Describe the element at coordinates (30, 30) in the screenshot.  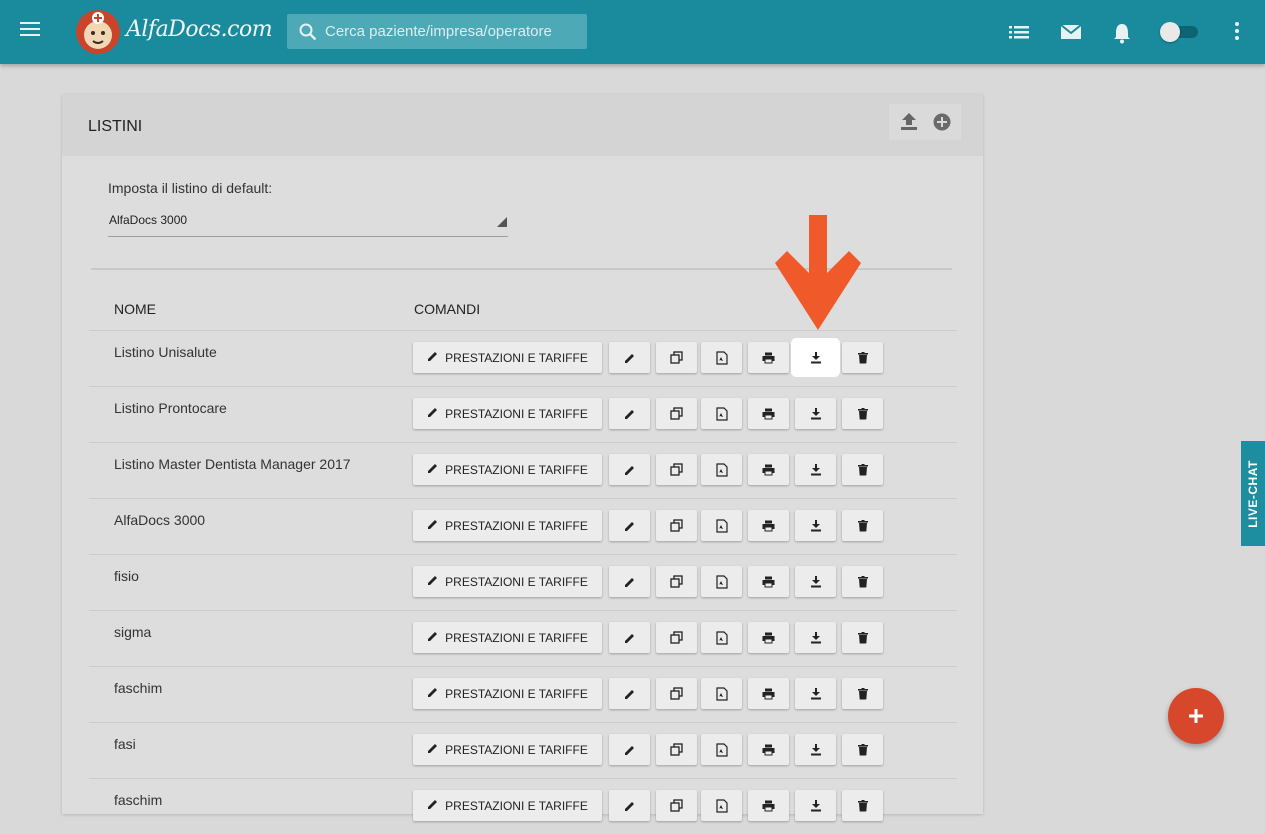
I see `menu-icon` at that location.